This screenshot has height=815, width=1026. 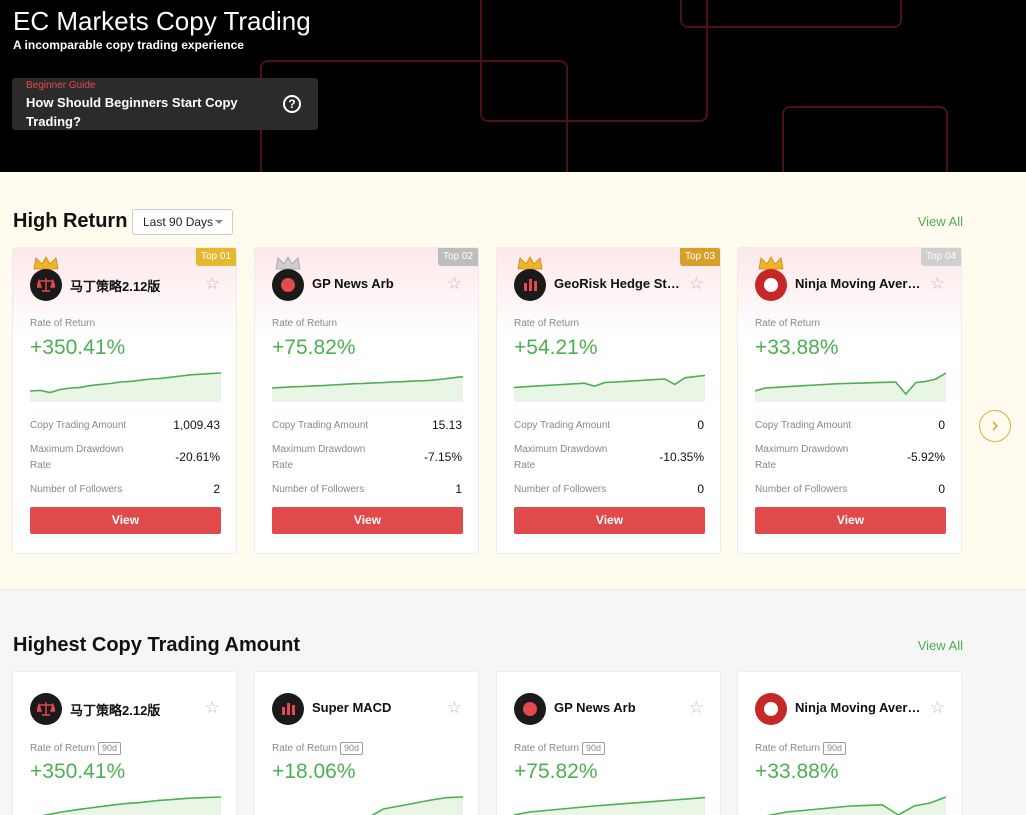 What do you see at coordinates (458, 489) in the screenshot?
I see `followers-value: 1` at bounding box center [458, 489].